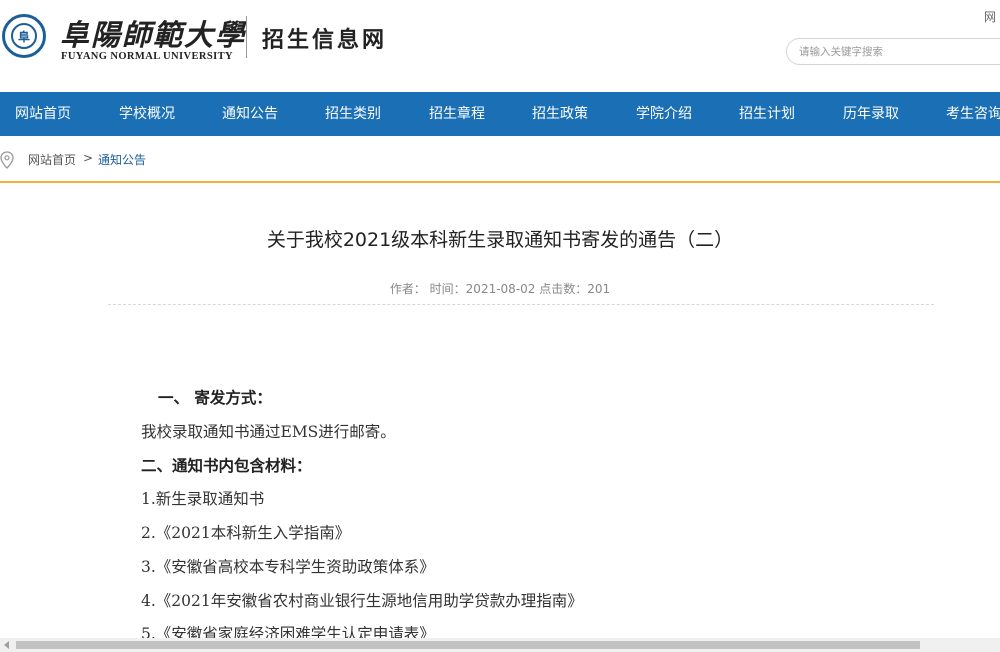 Image resolution: width=1000 pixels, height=652 pixels. What do you see at coordinates (560, 114) in the screenshot?
I see `nav-item-admission-policy: 招生政策` at bounding box center [560, 114].